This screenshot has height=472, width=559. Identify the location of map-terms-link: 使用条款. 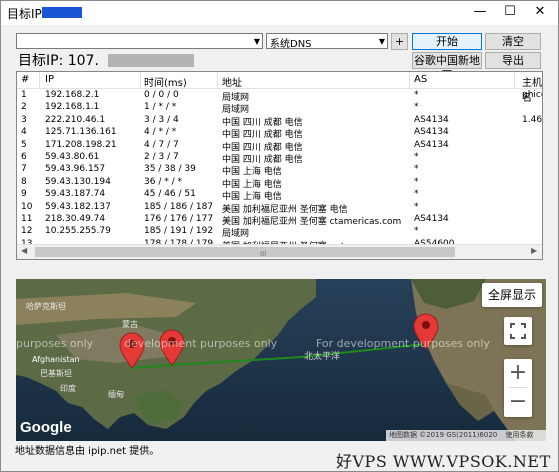
(519, 435).